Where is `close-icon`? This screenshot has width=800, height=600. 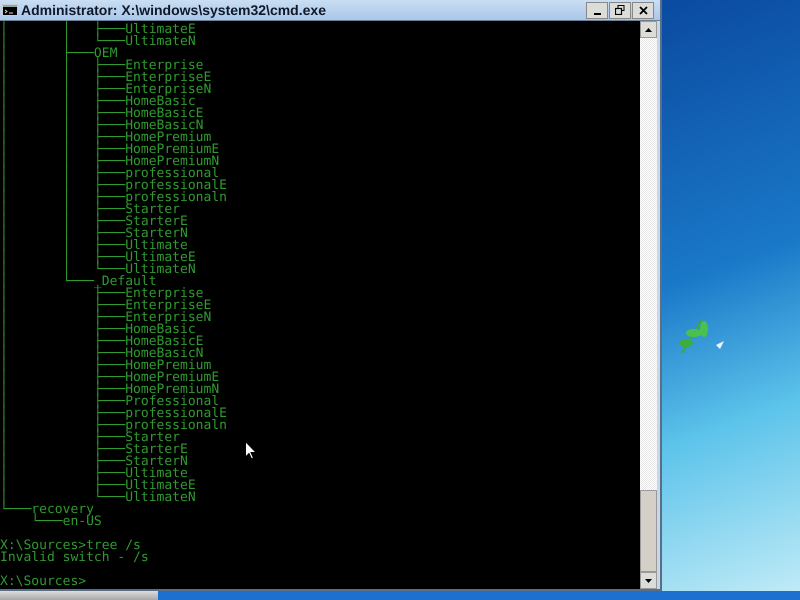
close-icon is located at coordinates (643, 10).